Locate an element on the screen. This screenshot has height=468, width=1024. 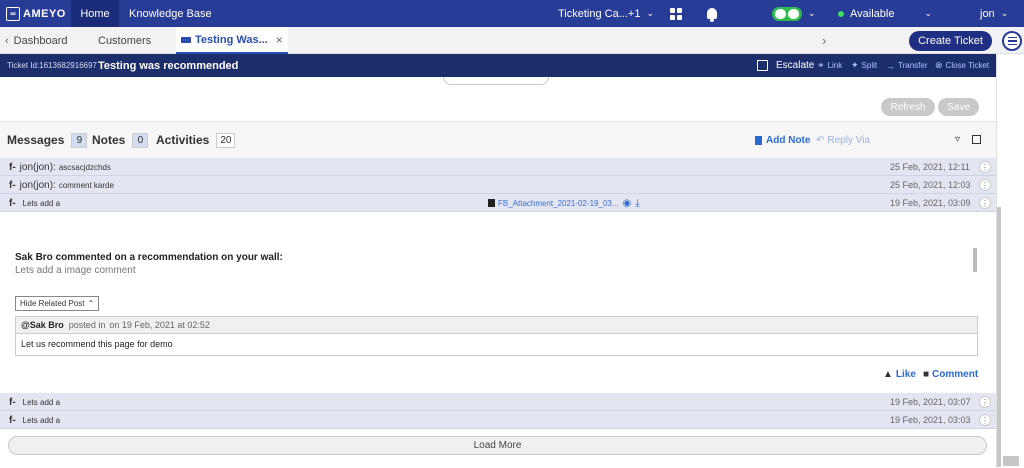
close-icon: × is located at coordinates (279, 40).